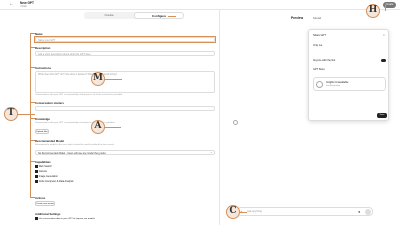 This screenshot has width=400, height=240. Describe the element at coordinates (382, 115) in the screenshot. I see `save-button: Save` at that location.